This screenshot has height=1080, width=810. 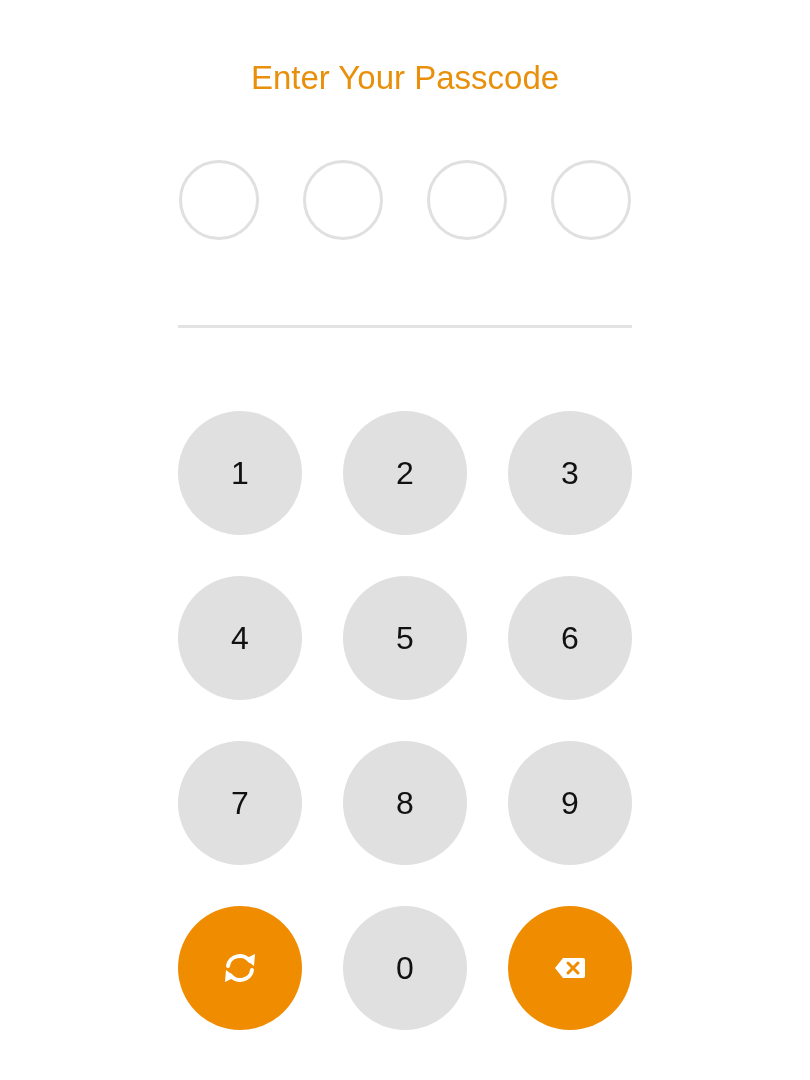 What do you see at coordinates (570, 968) in the screenshot?
I see `backspace-icon` at bounding box center [570, 968].